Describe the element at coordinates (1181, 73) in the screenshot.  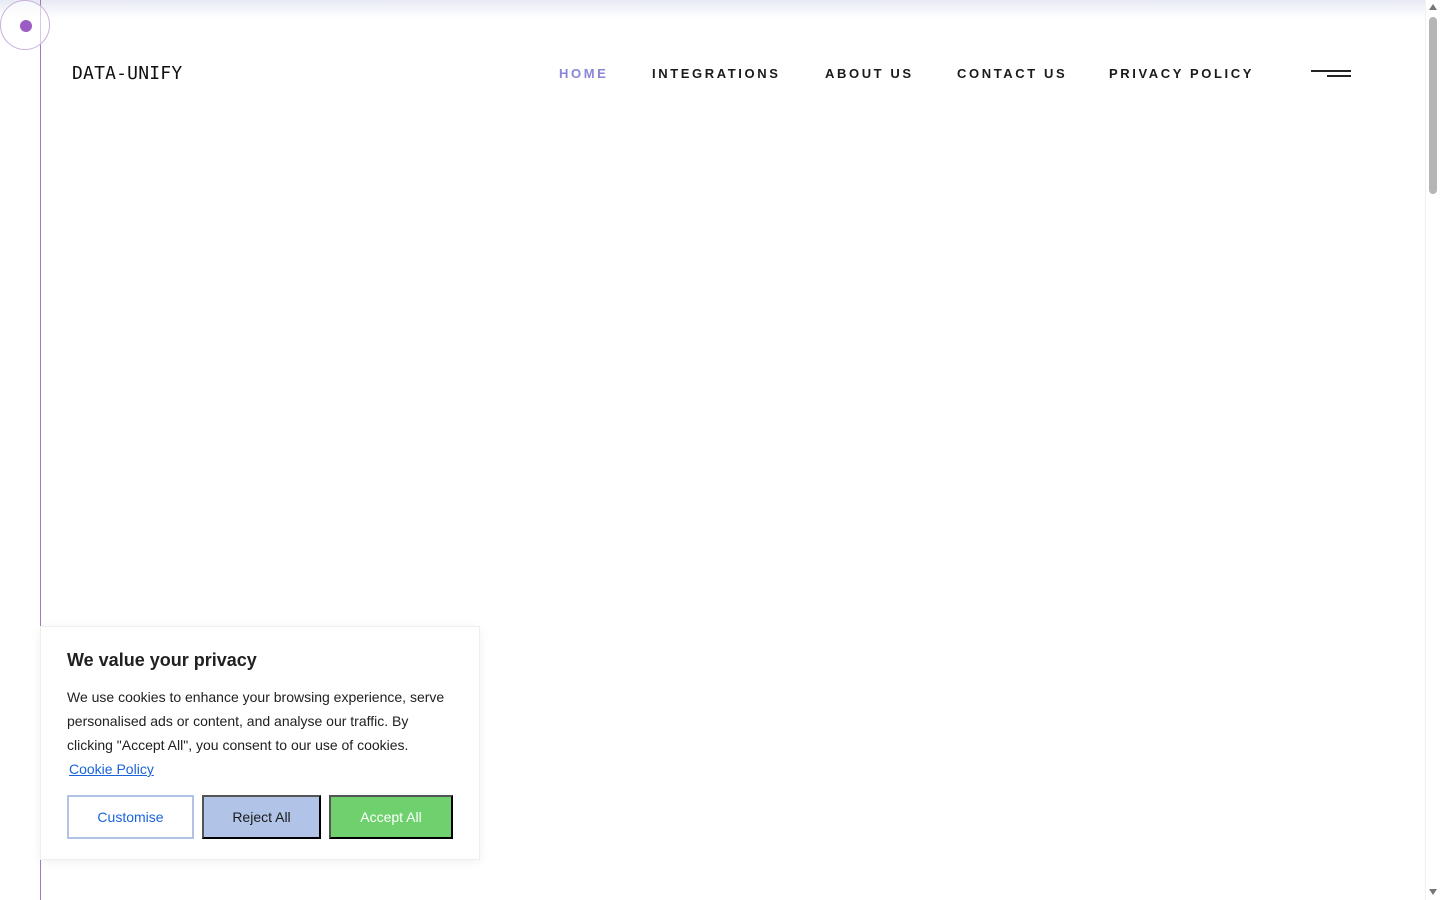
I see `nav-item-privacy-policy: PRIVACY POLICY` at that location.